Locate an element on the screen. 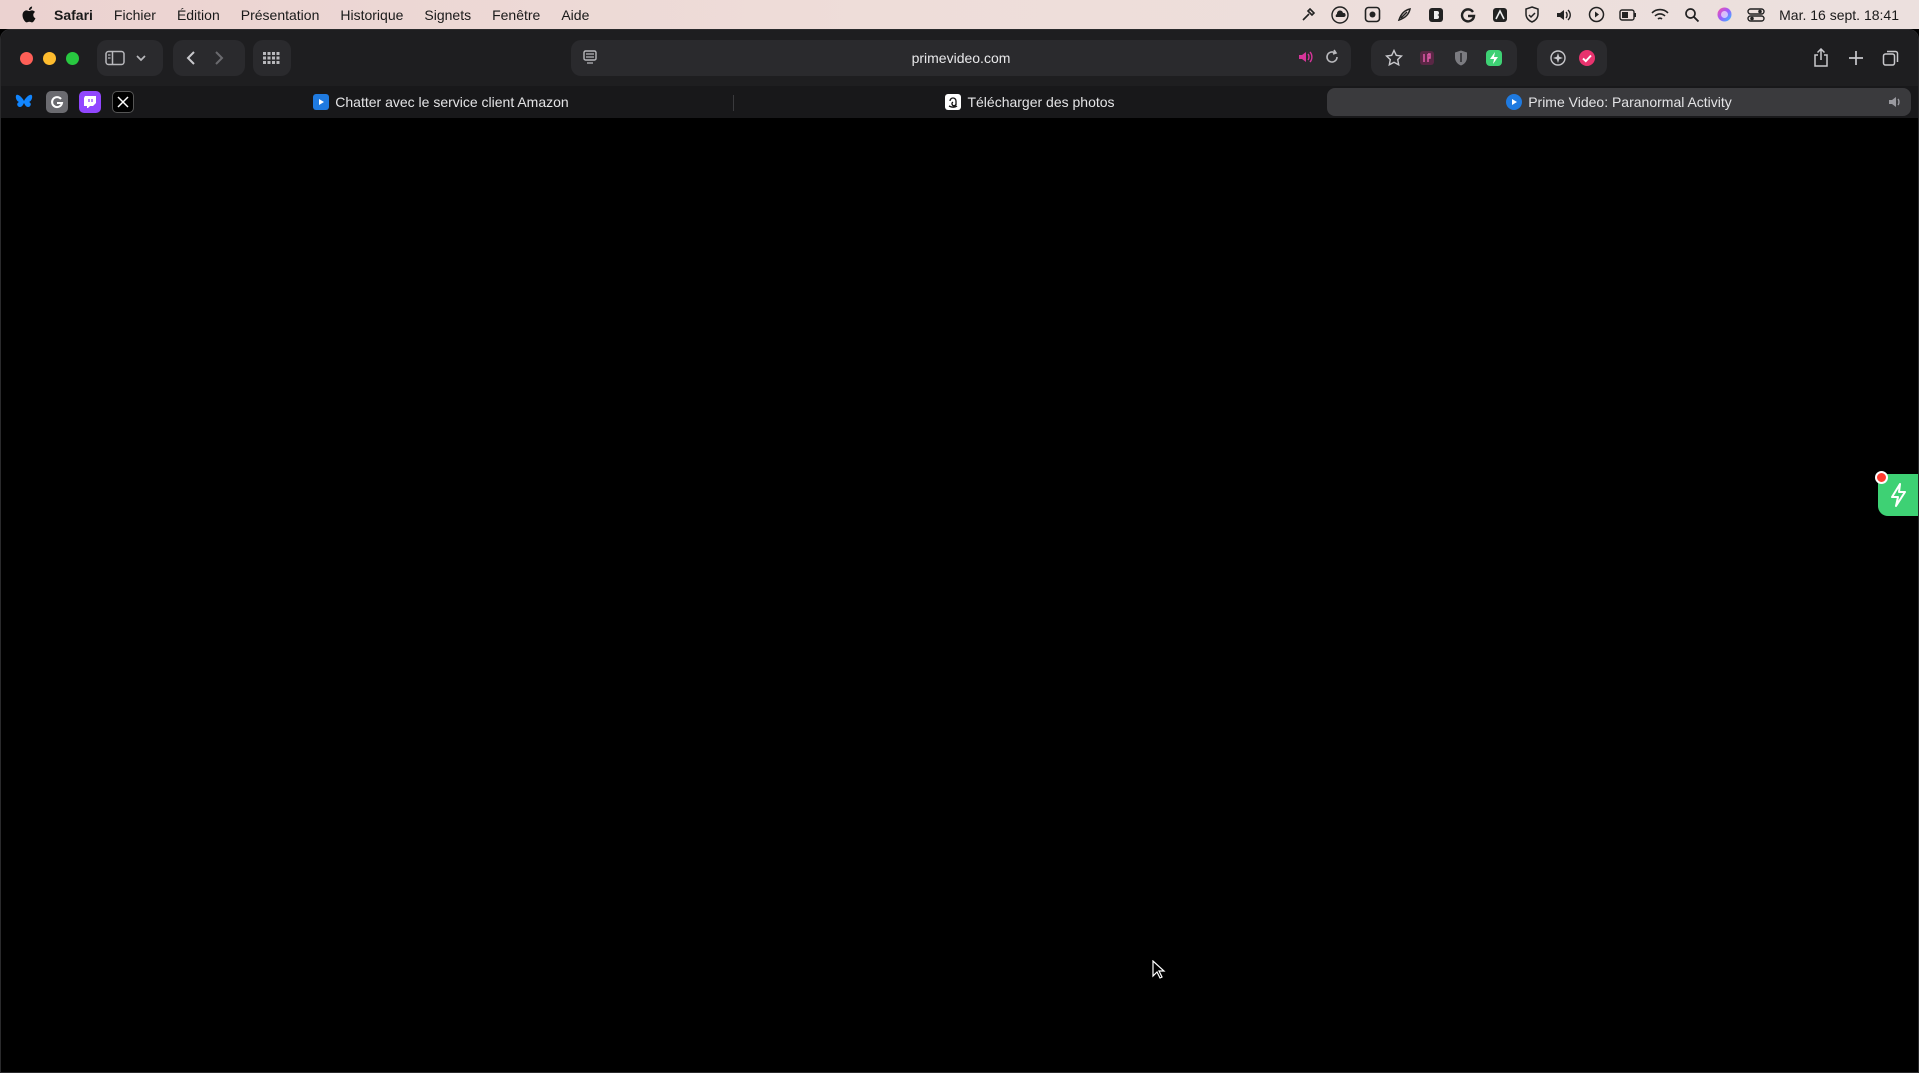 The width and height of the screenshot is (1919, 1073). back-chevron-icon is located at coordinates (191, 58).